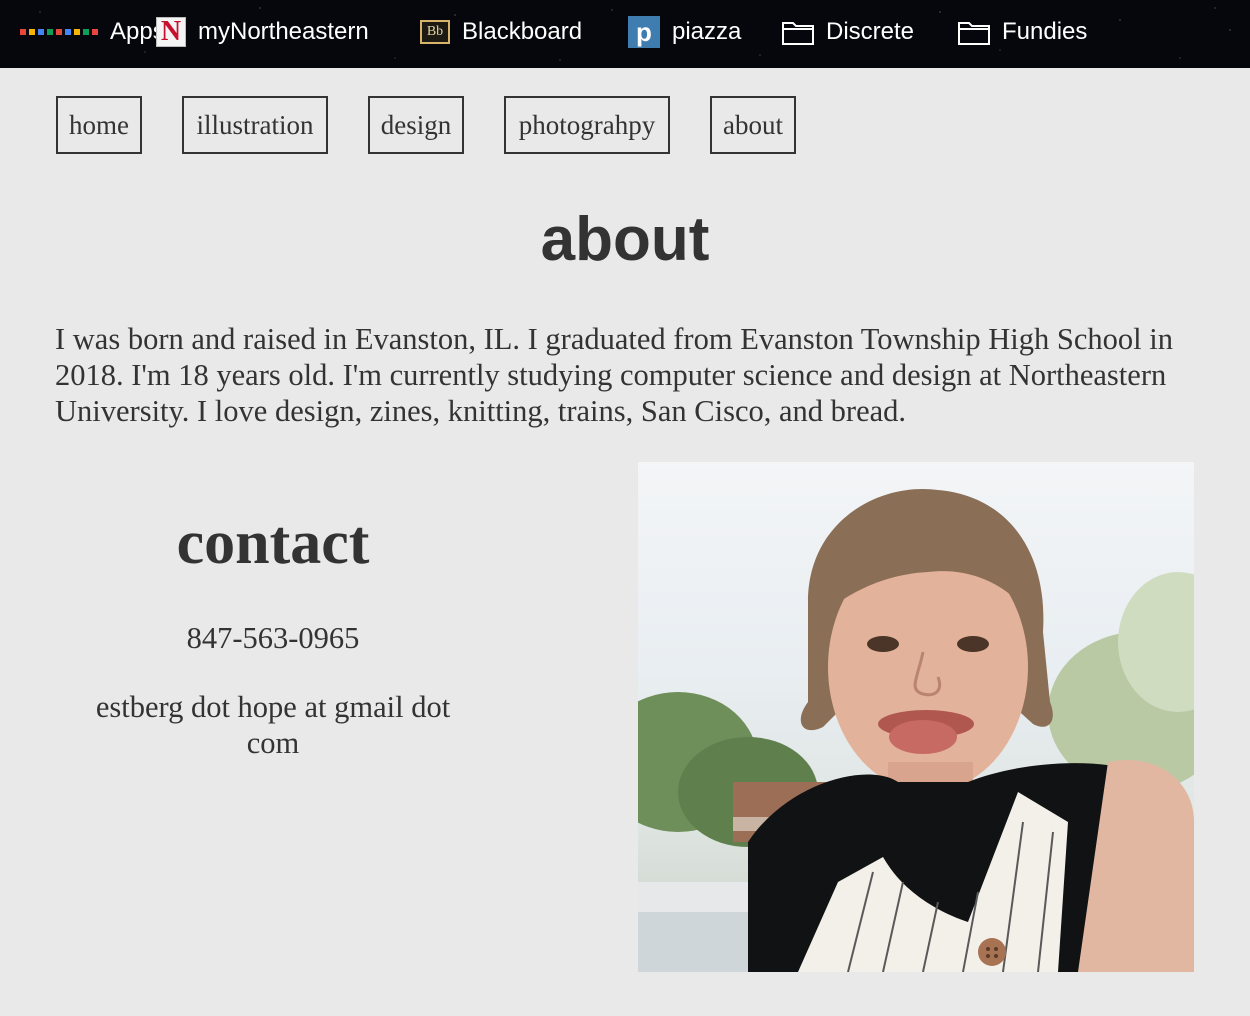  Describe the element at coordinates (644, 32) in the screenshot. I see `piazza-p-icon: p` at that location.